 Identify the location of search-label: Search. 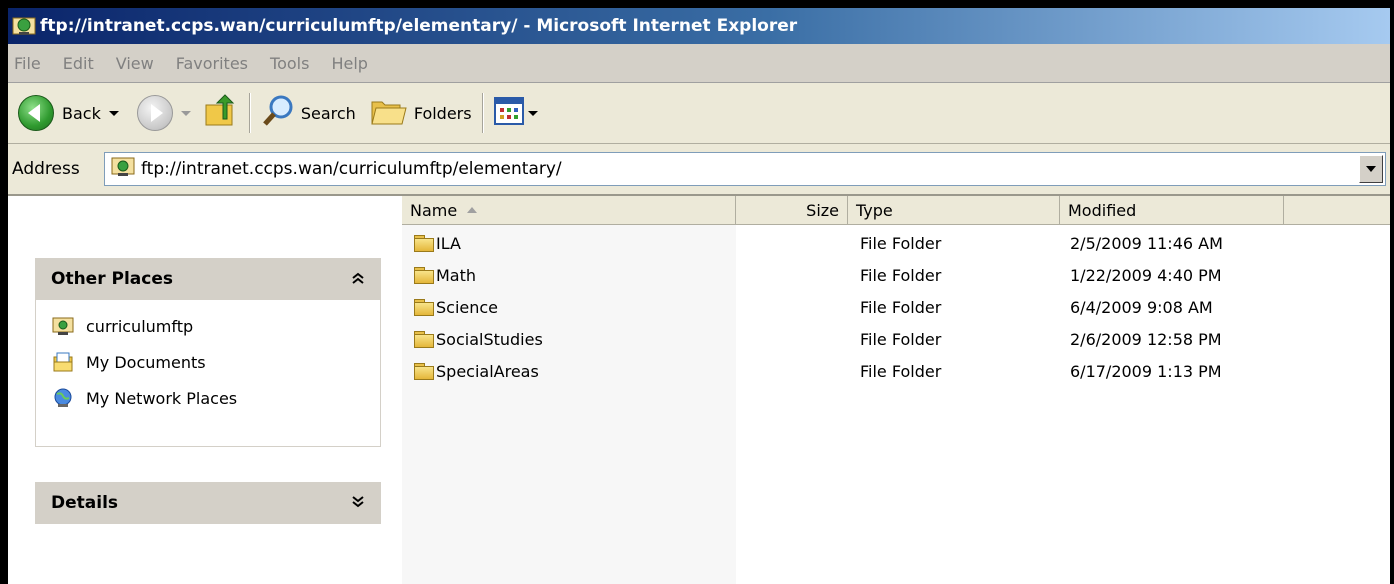
(328, 113).